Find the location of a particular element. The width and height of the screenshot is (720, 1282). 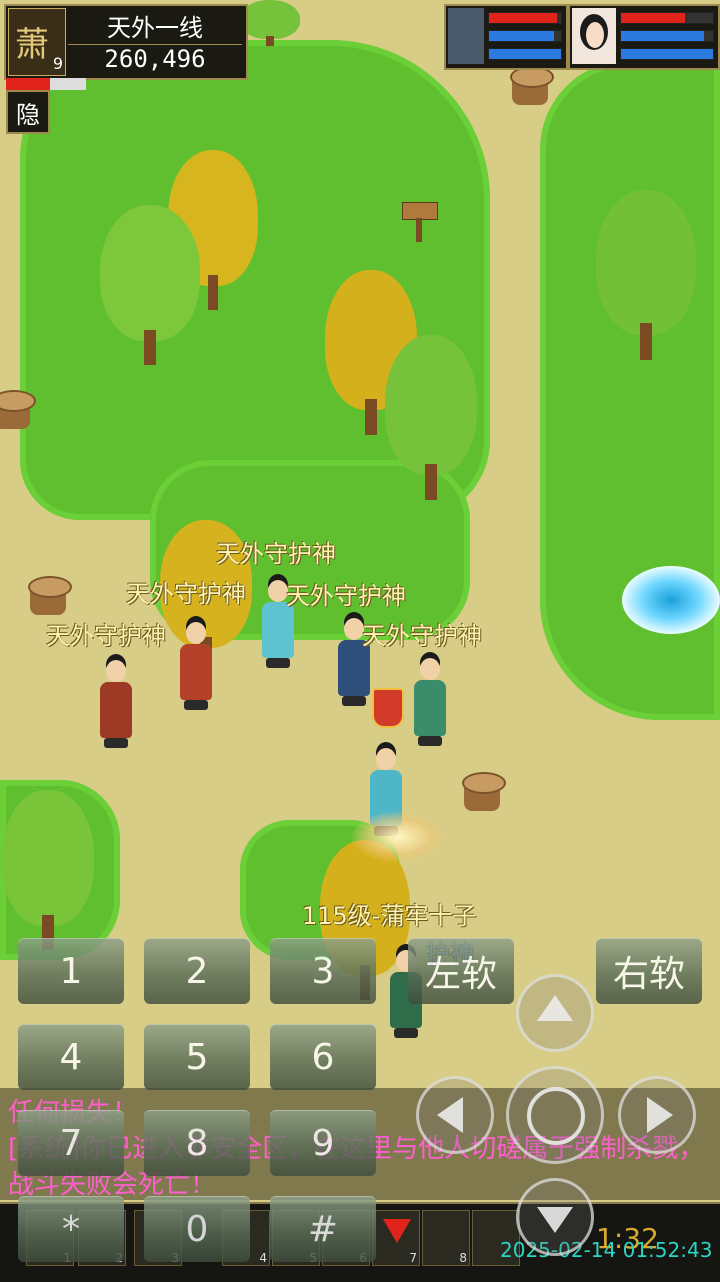

key-star: * is located at coordinates (71, 1229).